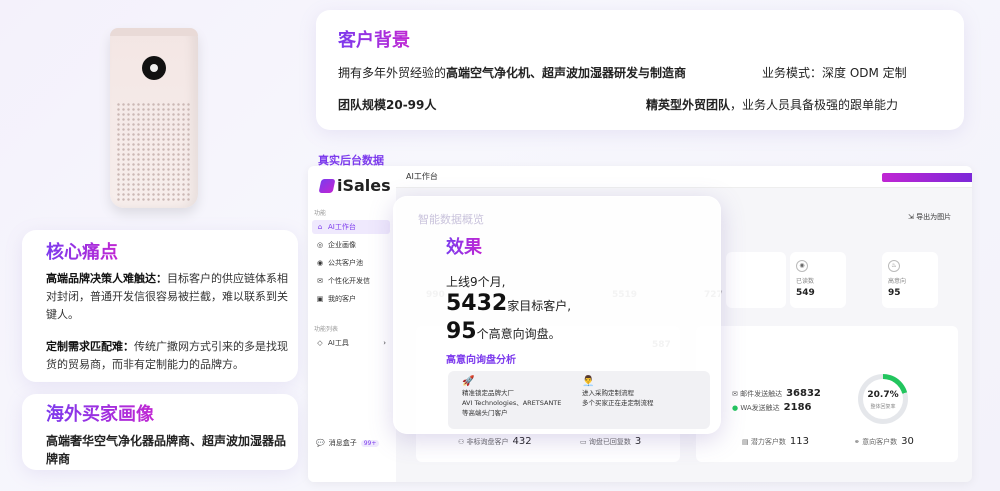 The image size is (1000, 491). I want to click on chat-icon: 💬, so click(320, 443).